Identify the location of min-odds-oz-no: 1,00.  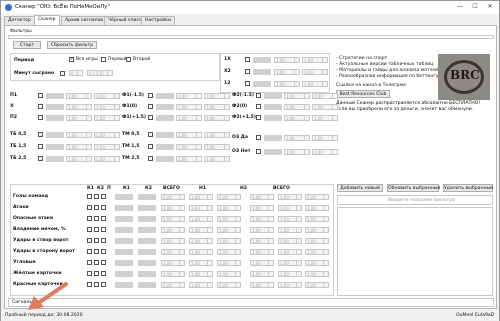
(297, 152).